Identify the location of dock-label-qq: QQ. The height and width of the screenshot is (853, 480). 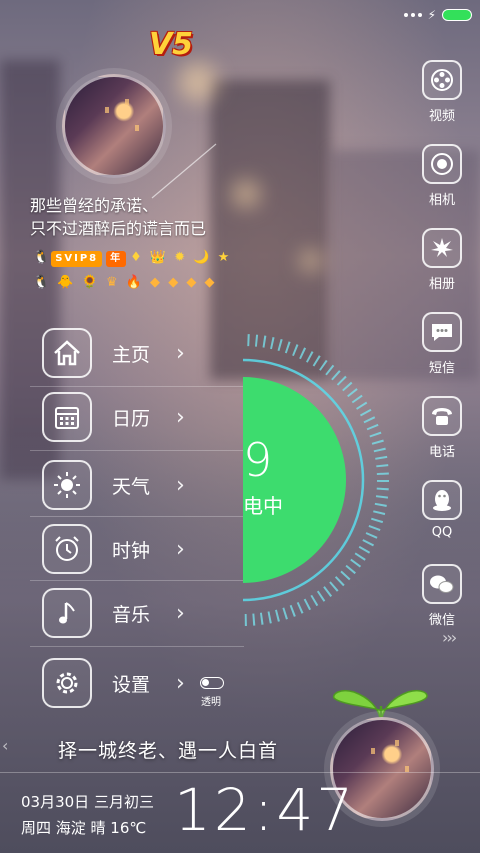
(442, 532).